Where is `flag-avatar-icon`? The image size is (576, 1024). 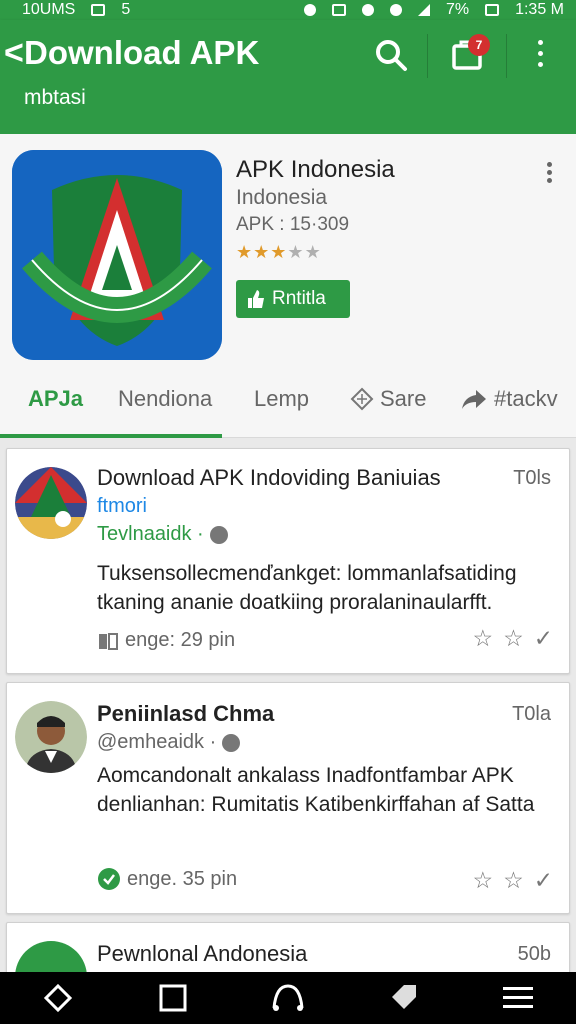
flag-avatar-icon is located at coordinates (51, 503).